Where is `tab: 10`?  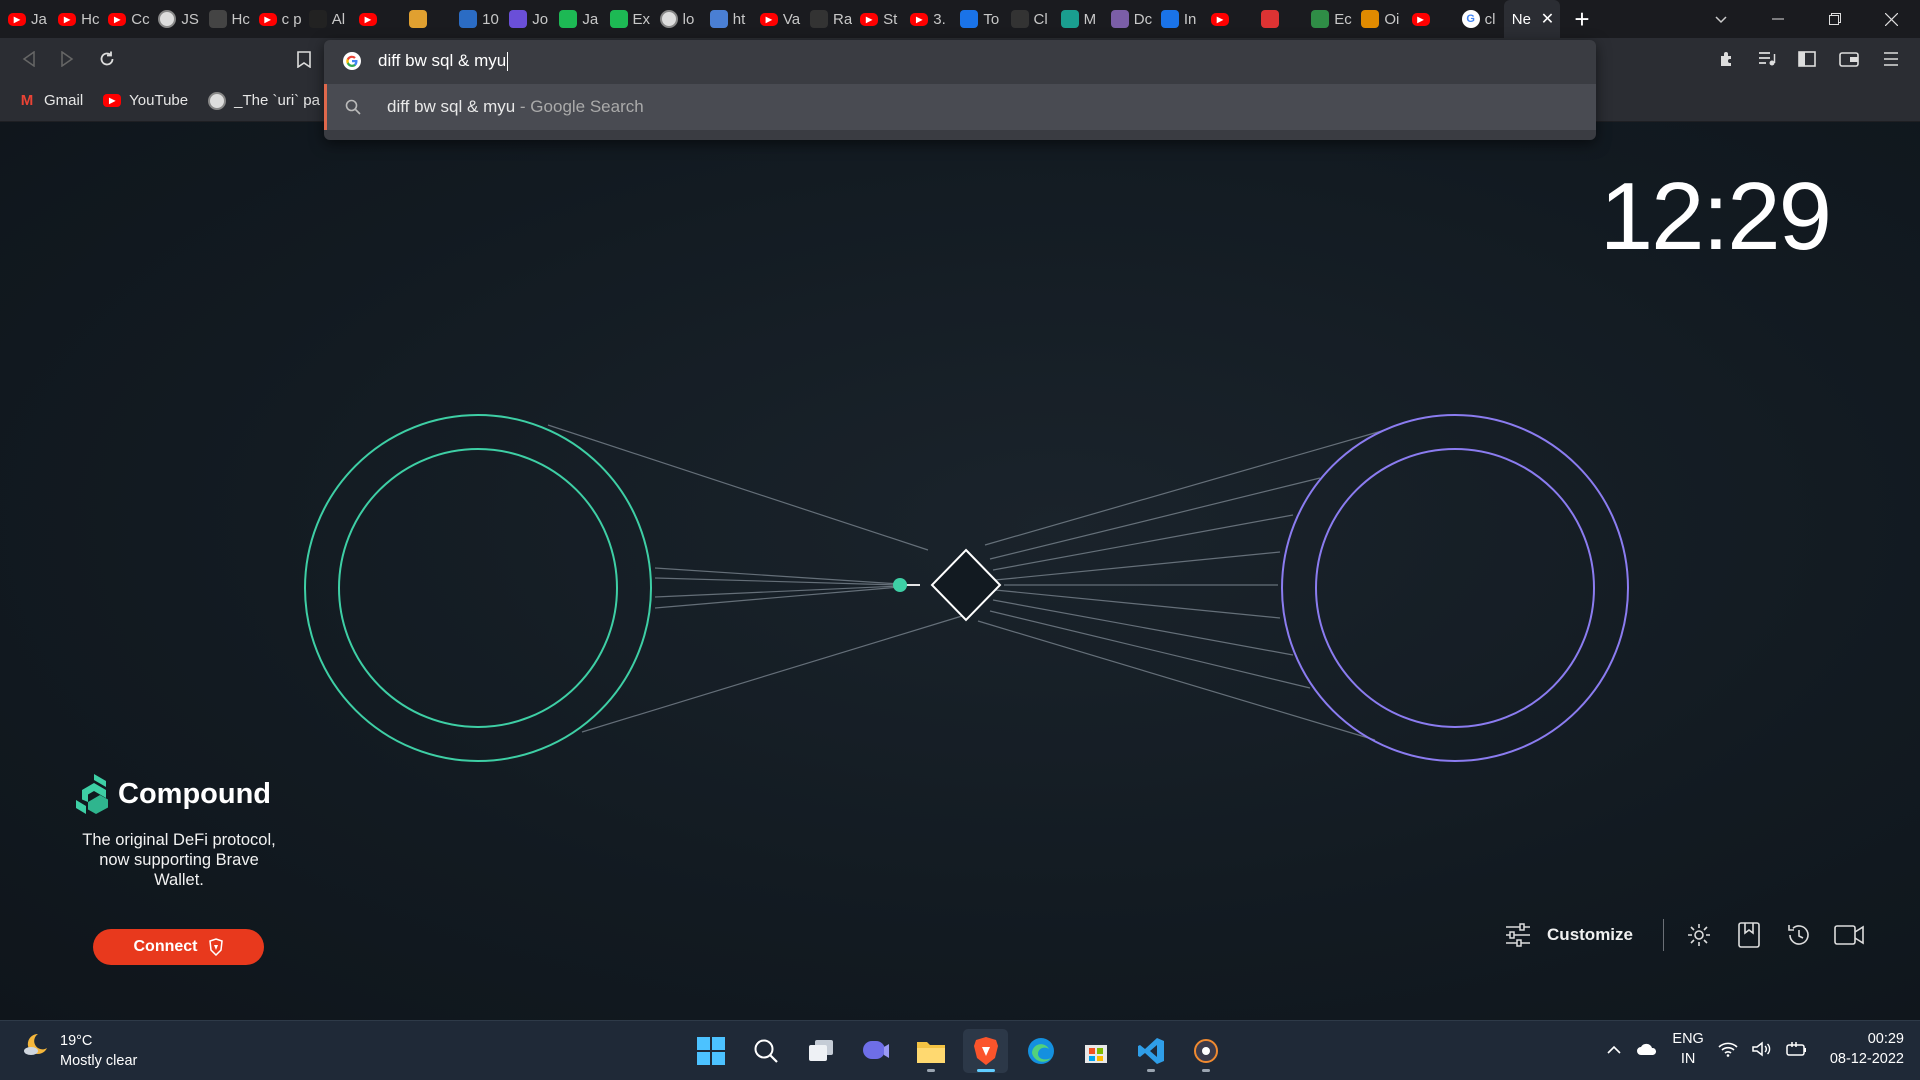
tab: 10 is located at coordinates (476, 19).